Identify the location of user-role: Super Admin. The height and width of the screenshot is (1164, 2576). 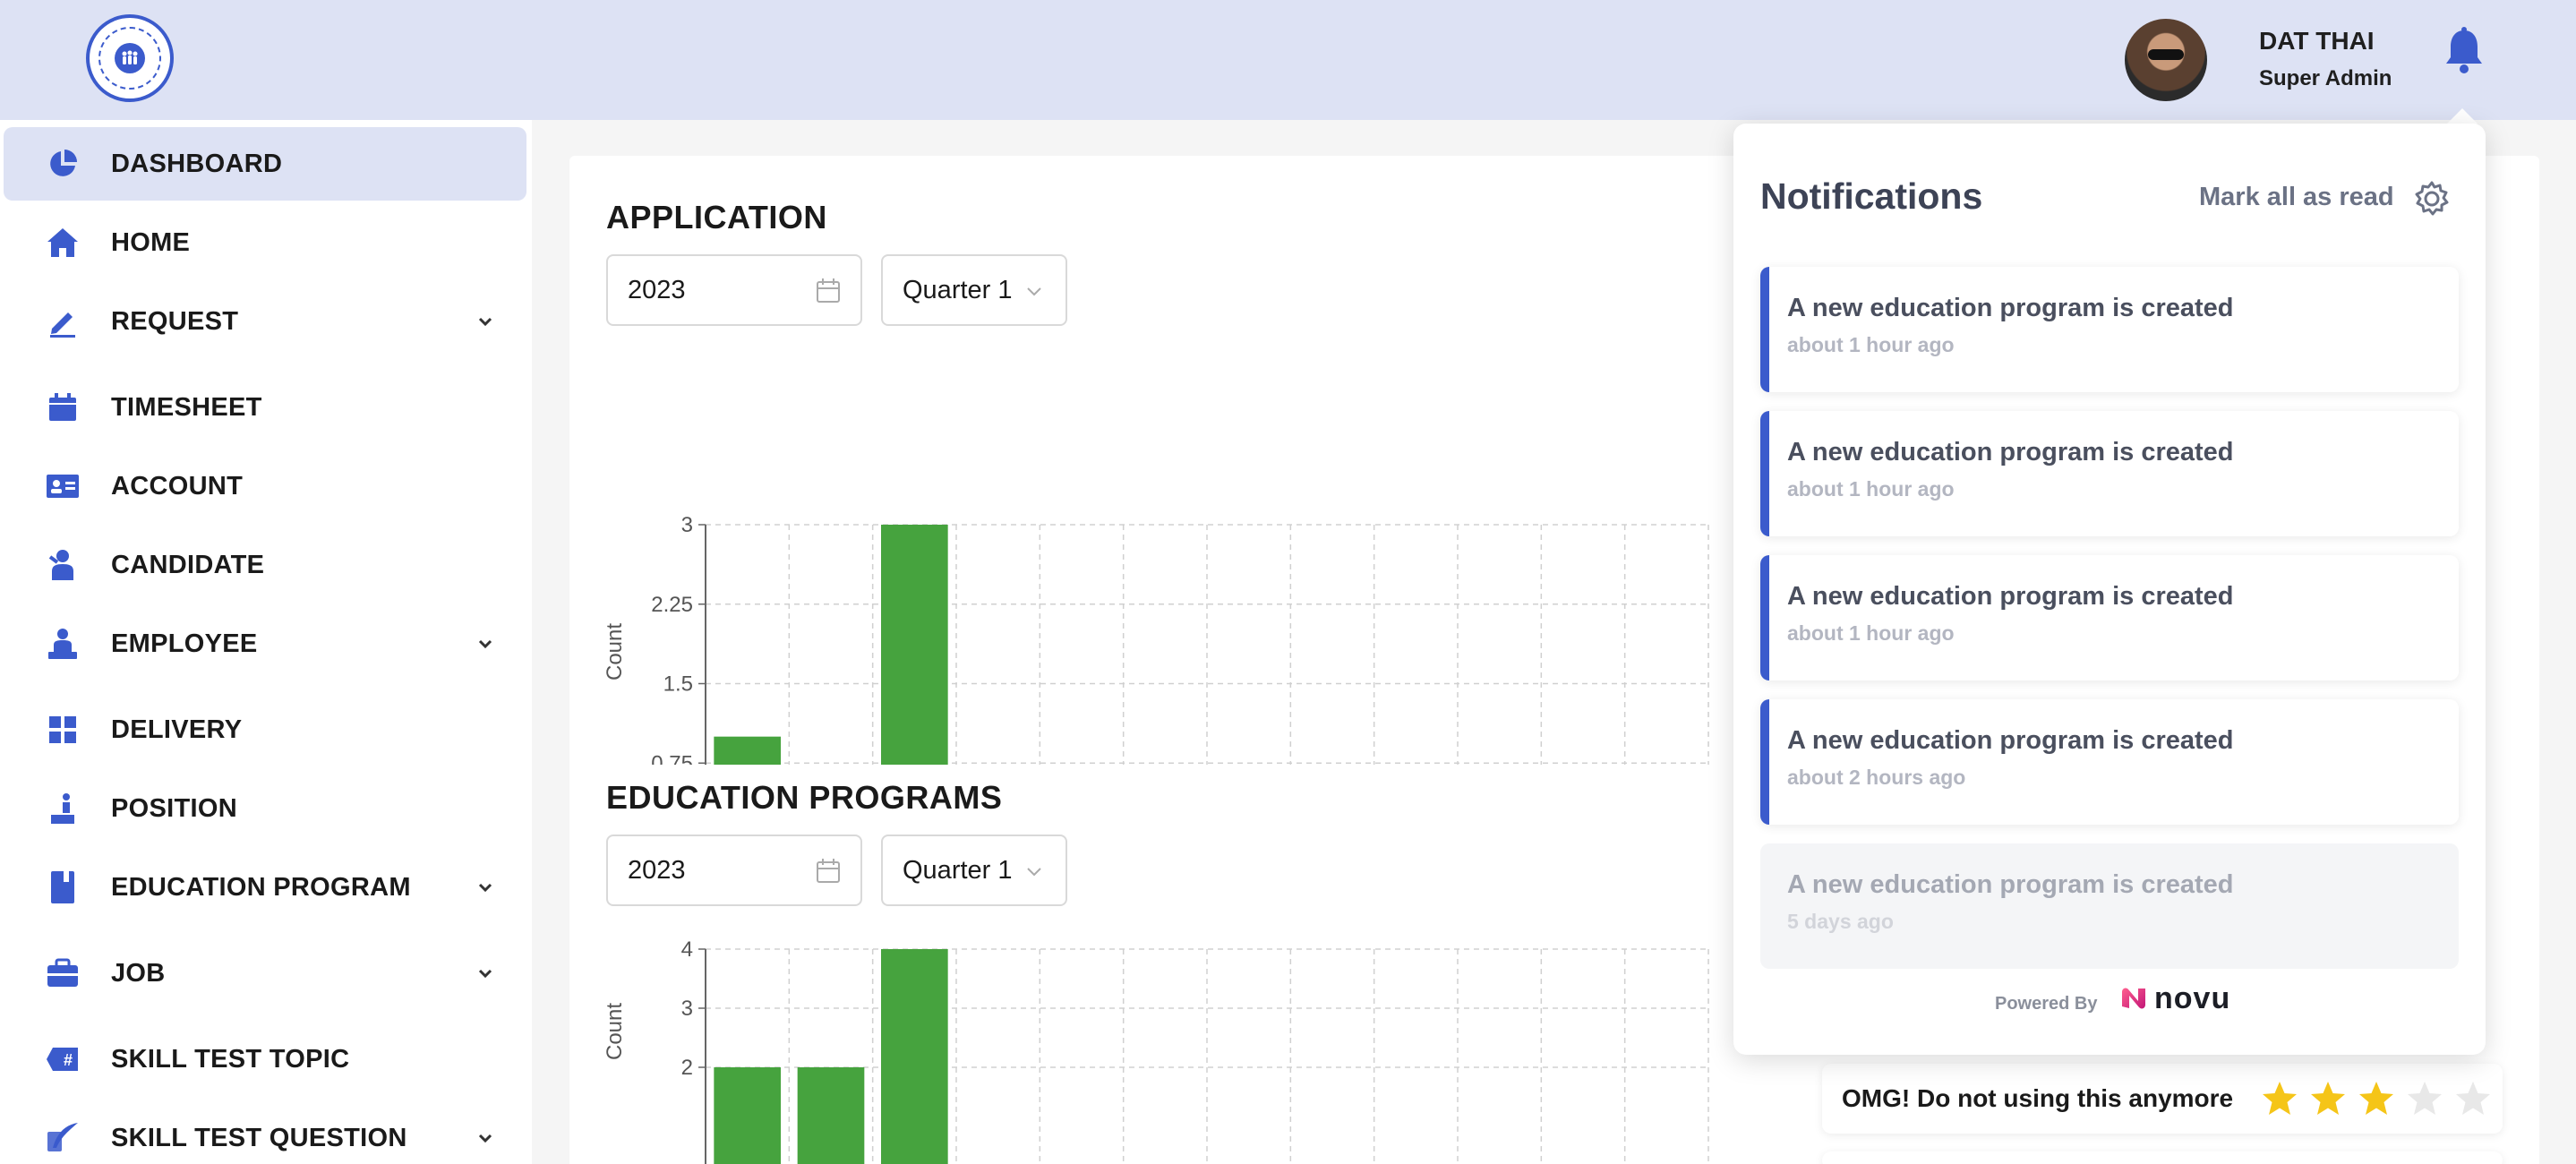
(2325, 78).